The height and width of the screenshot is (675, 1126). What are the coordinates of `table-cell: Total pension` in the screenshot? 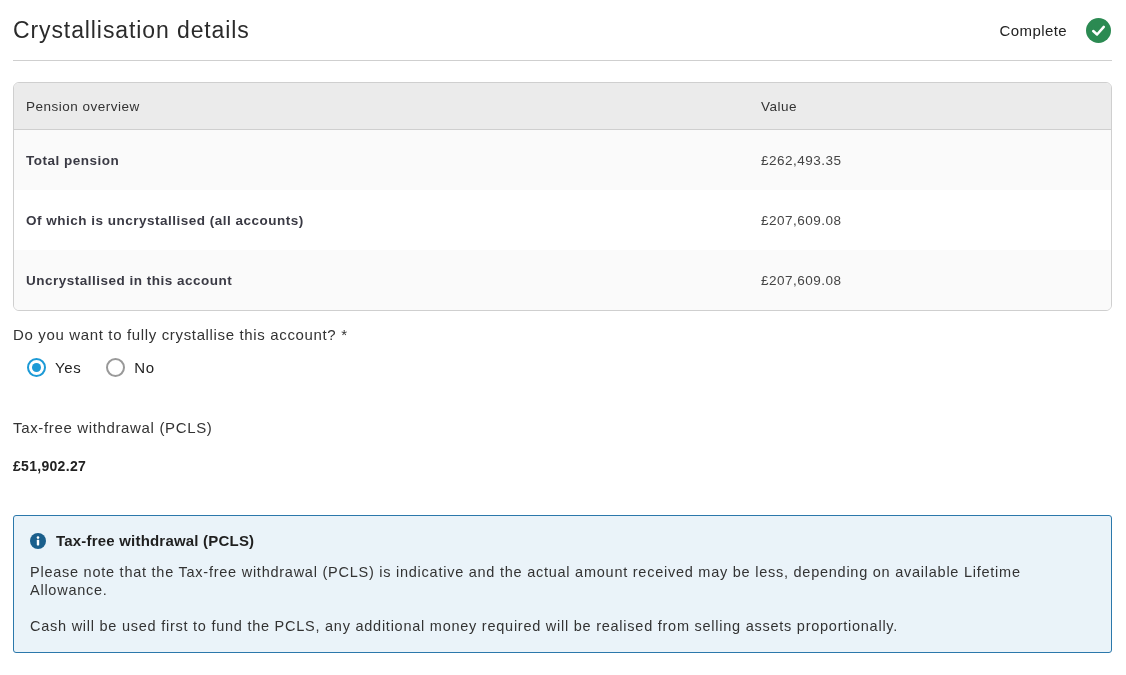 It's located at (387, 160).